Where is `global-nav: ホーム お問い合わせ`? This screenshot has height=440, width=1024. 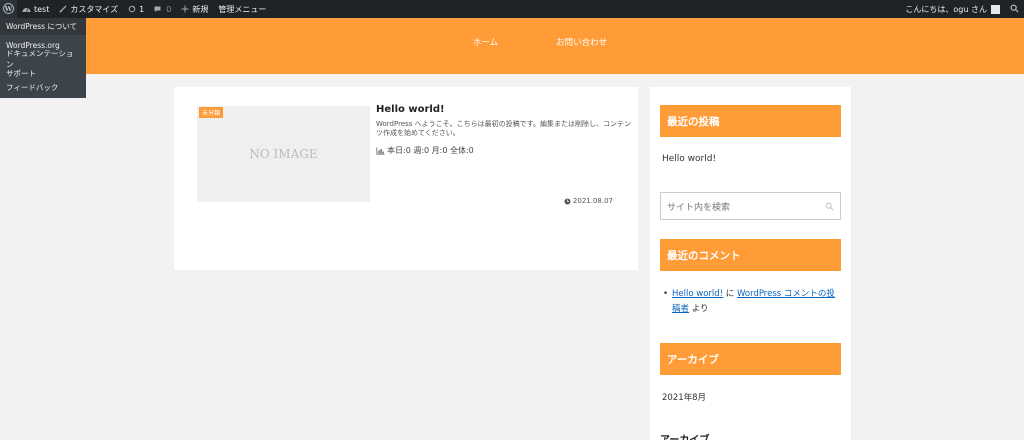 global-nav: ホーム お問い合わせ is located at coordinates (512, 42).